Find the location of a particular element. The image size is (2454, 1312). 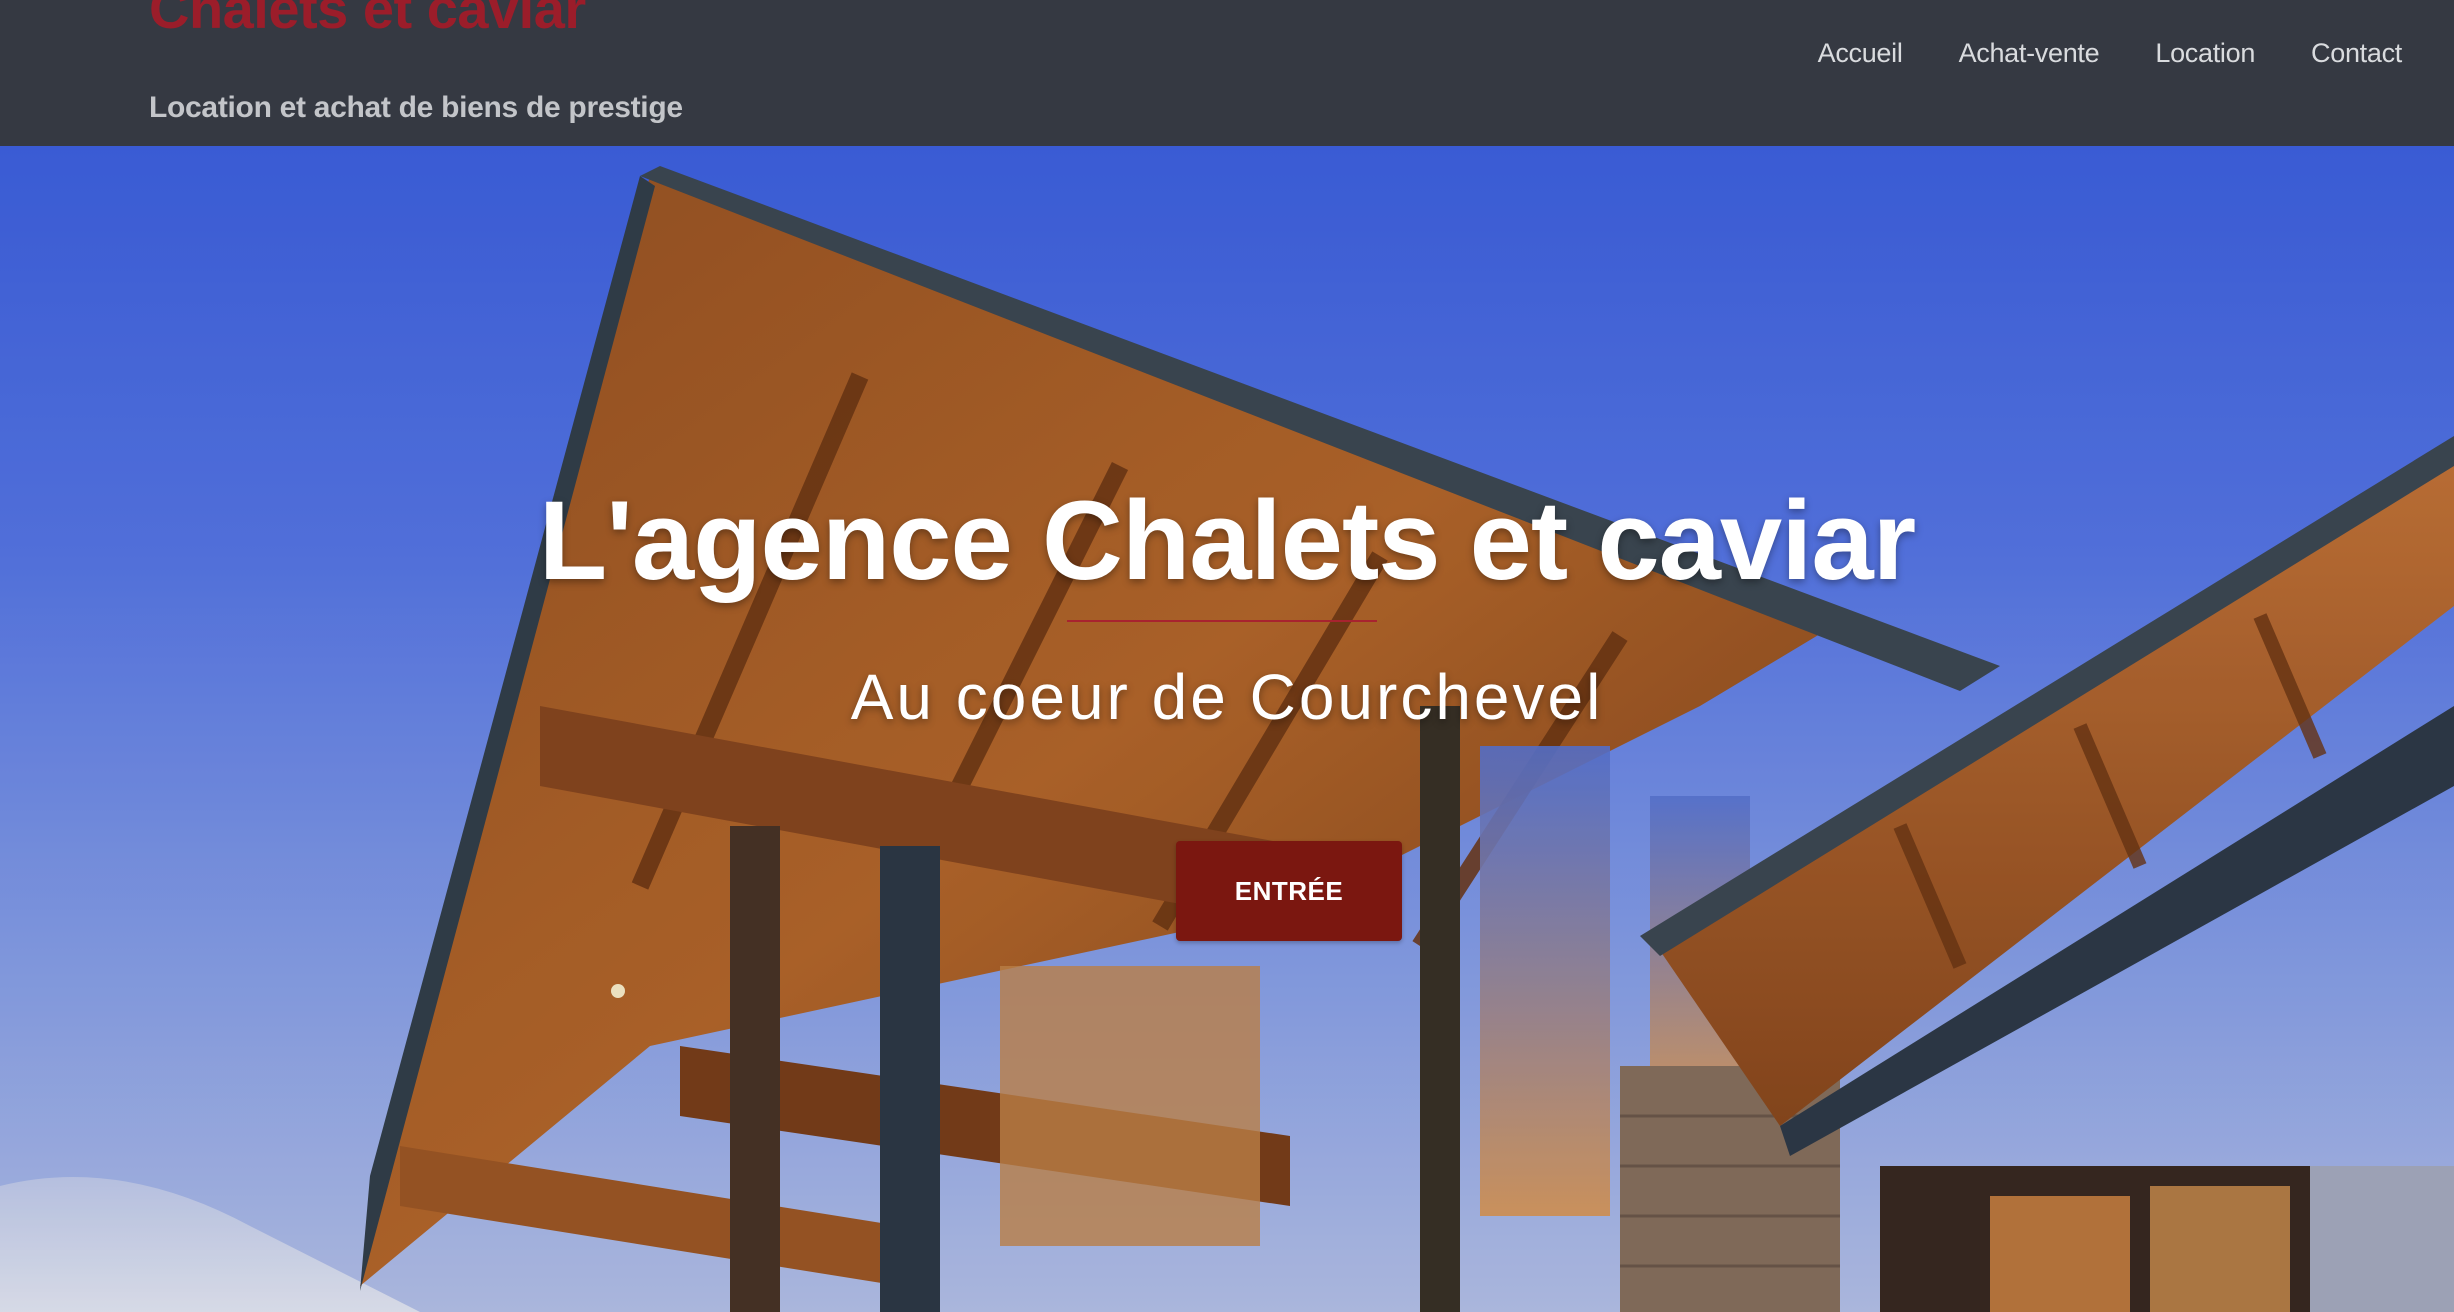

nav-link-location: Location is located at coordinates (2205, 53).